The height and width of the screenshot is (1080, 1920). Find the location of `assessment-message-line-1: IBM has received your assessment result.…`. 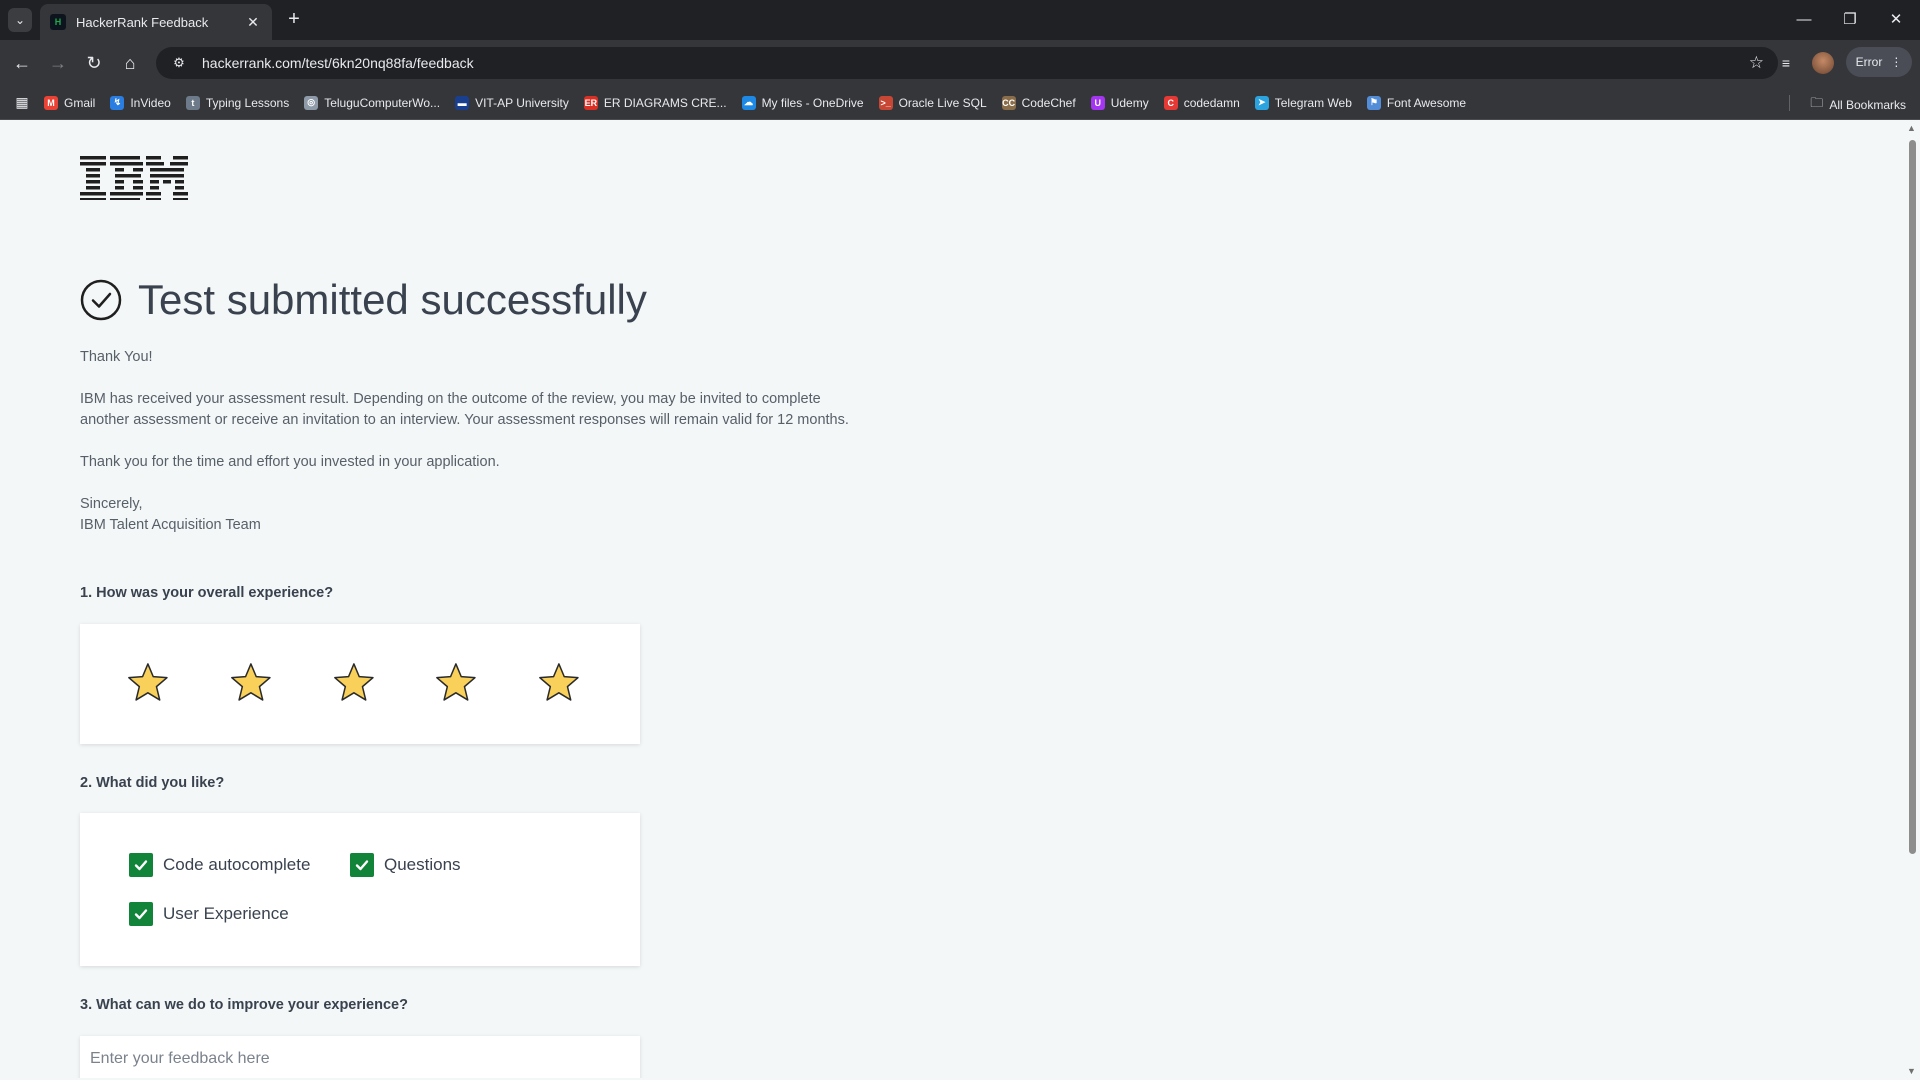

assessment-message-line-1: IBM has received your assessment result.… is located at coordinates (450, 399).